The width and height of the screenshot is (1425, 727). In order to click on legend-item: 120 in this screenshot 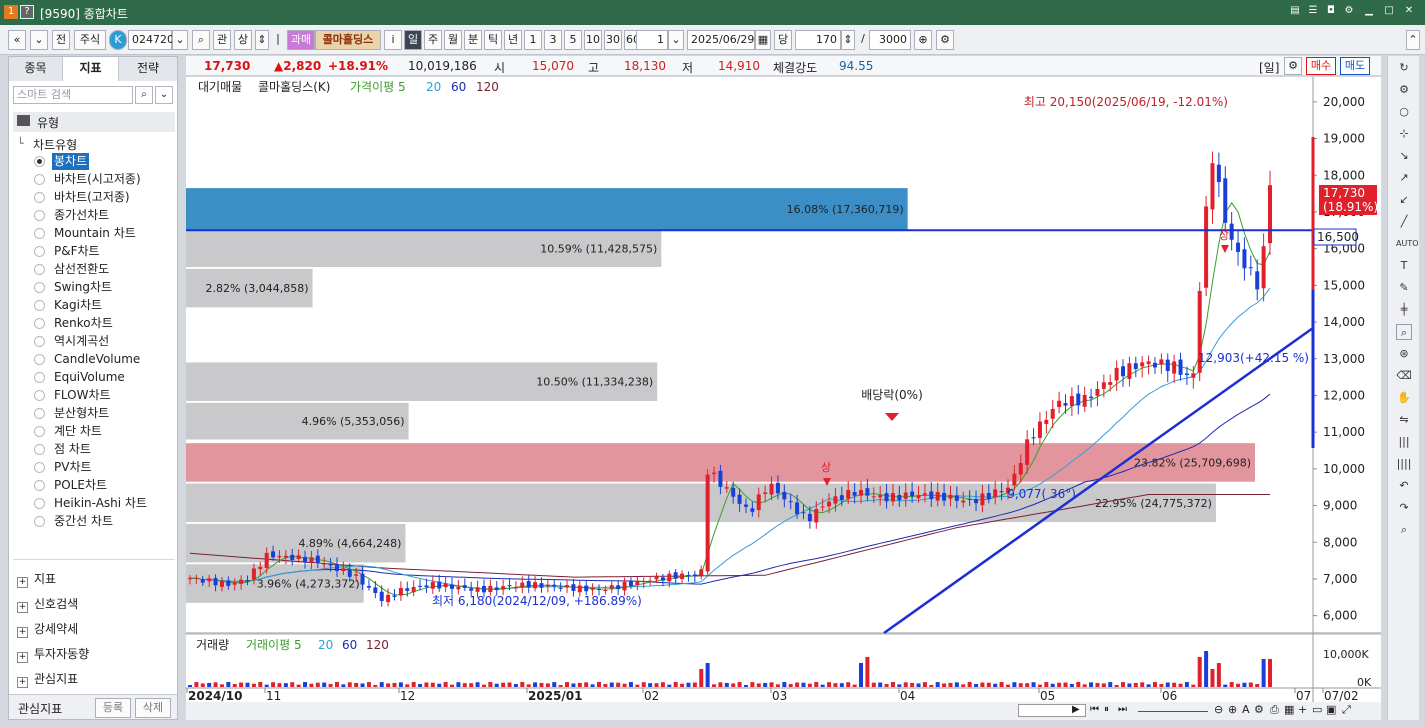, I will do `click(487, 87)`.